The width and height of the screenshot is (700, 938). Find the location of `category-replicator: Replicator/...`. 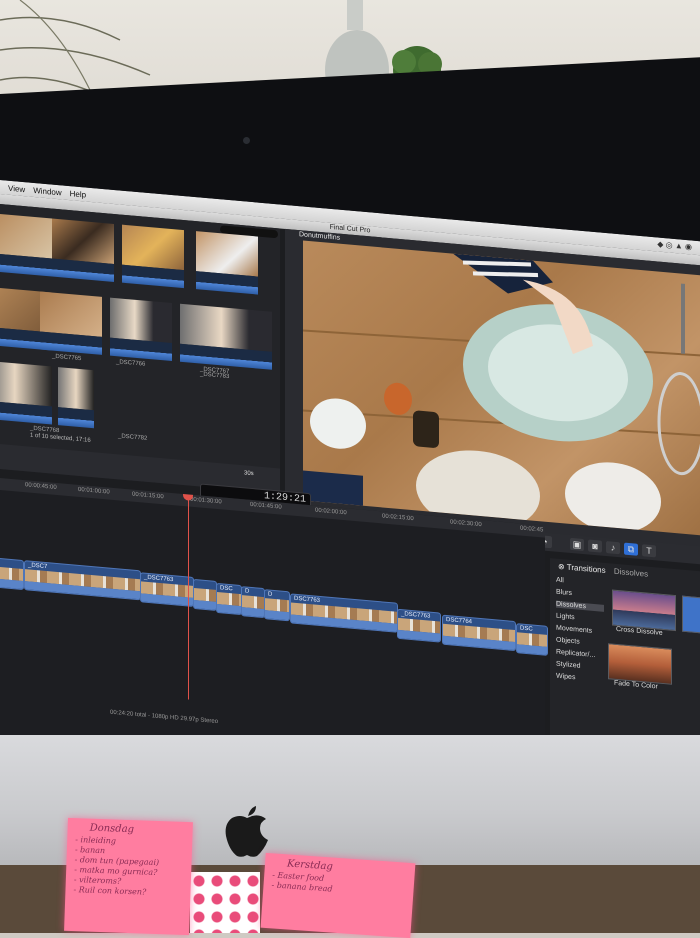

category-replicator: Replicator/... is located at coordinates (580, 654).